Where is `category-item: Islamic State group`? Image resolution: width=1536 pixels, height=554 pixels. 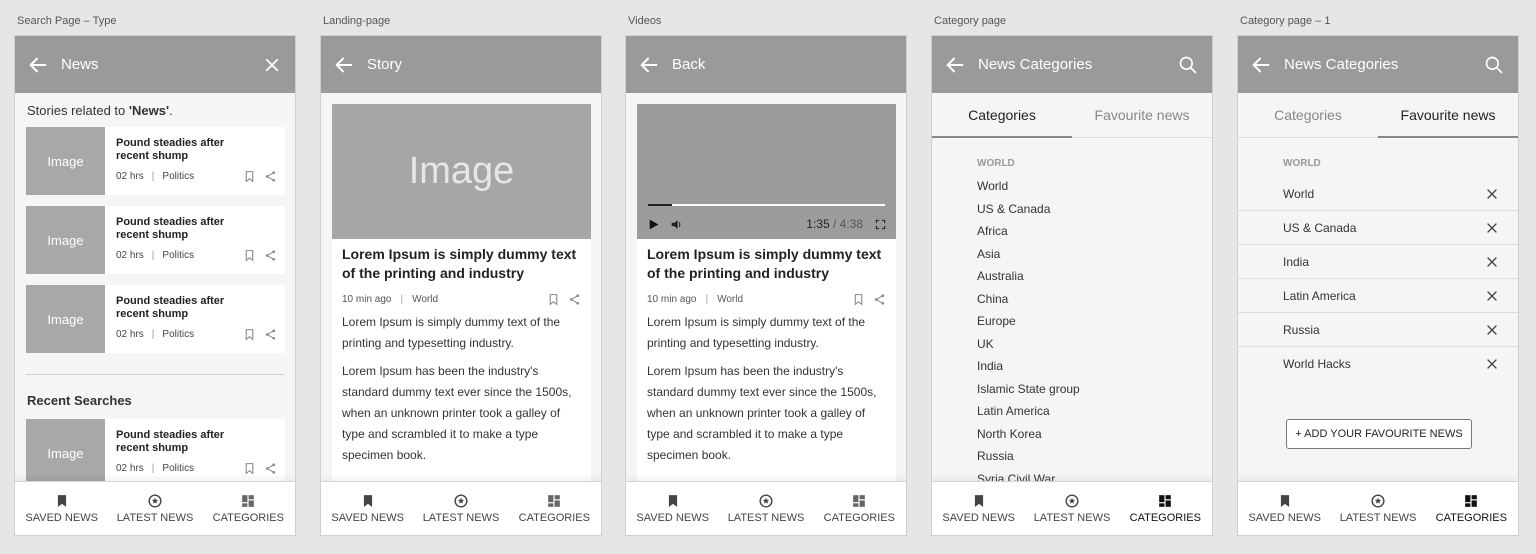 category-item: Islamic State group is located at coordinates (1094, 392).